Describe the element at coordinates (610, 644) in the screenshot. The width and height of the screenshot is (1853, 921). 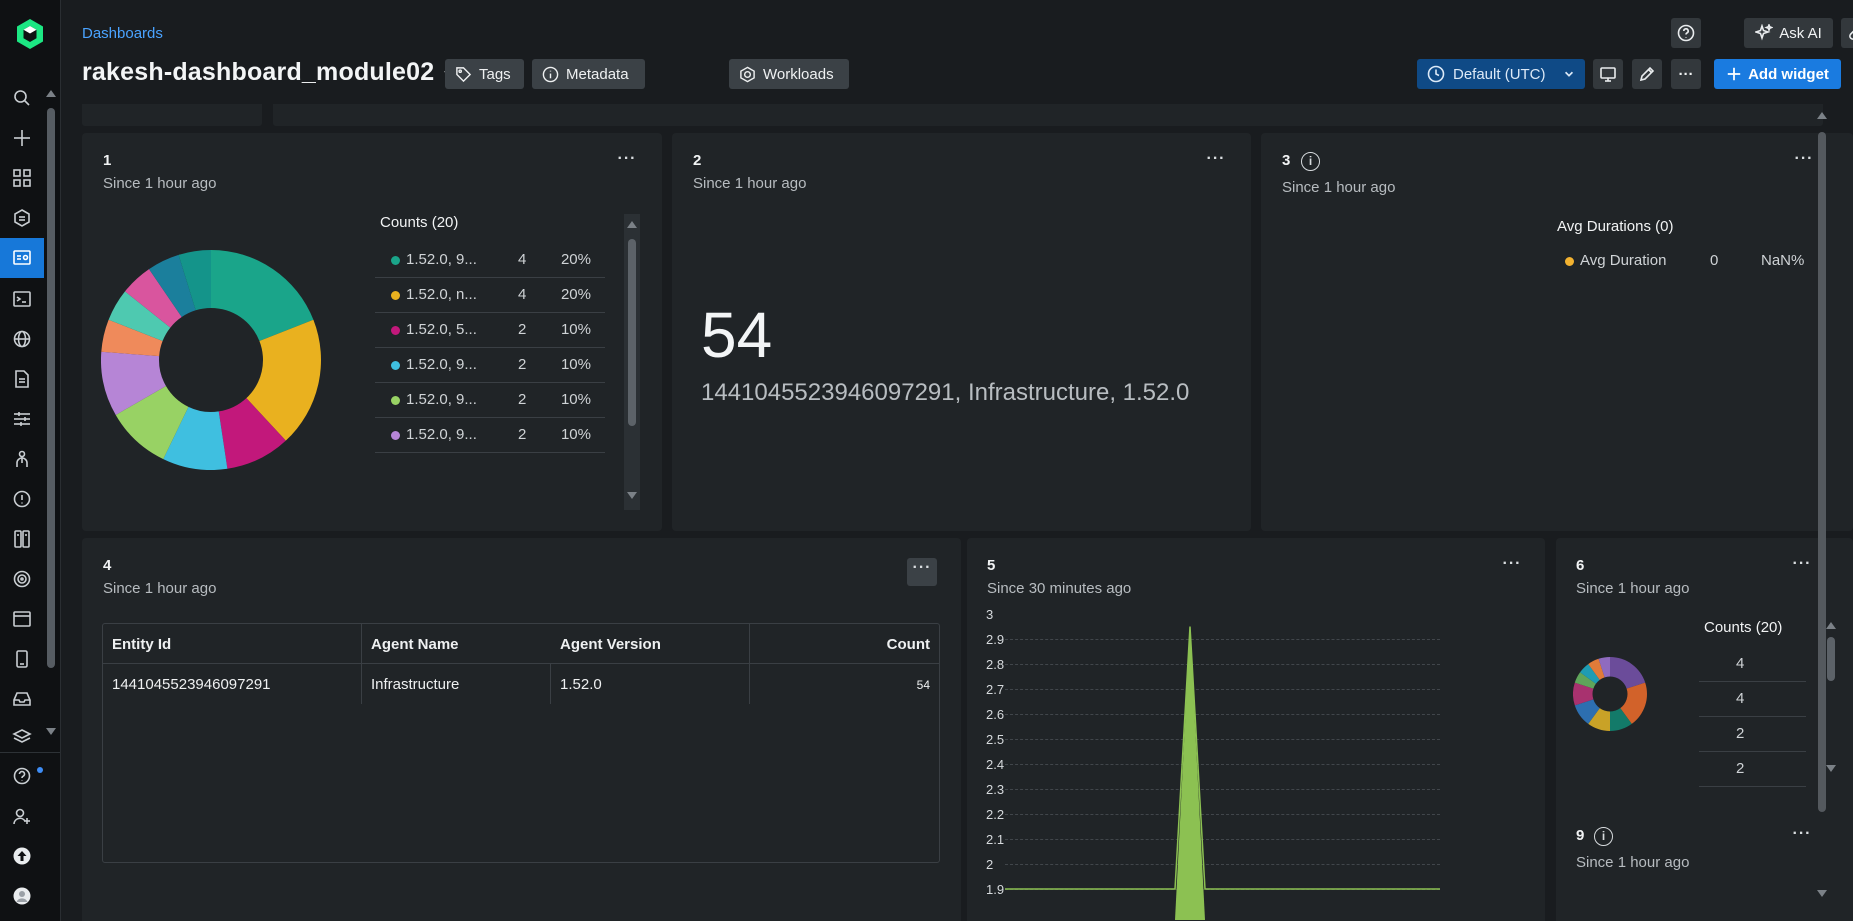
I see `column-header-agent-version: Agent Version` at that location.